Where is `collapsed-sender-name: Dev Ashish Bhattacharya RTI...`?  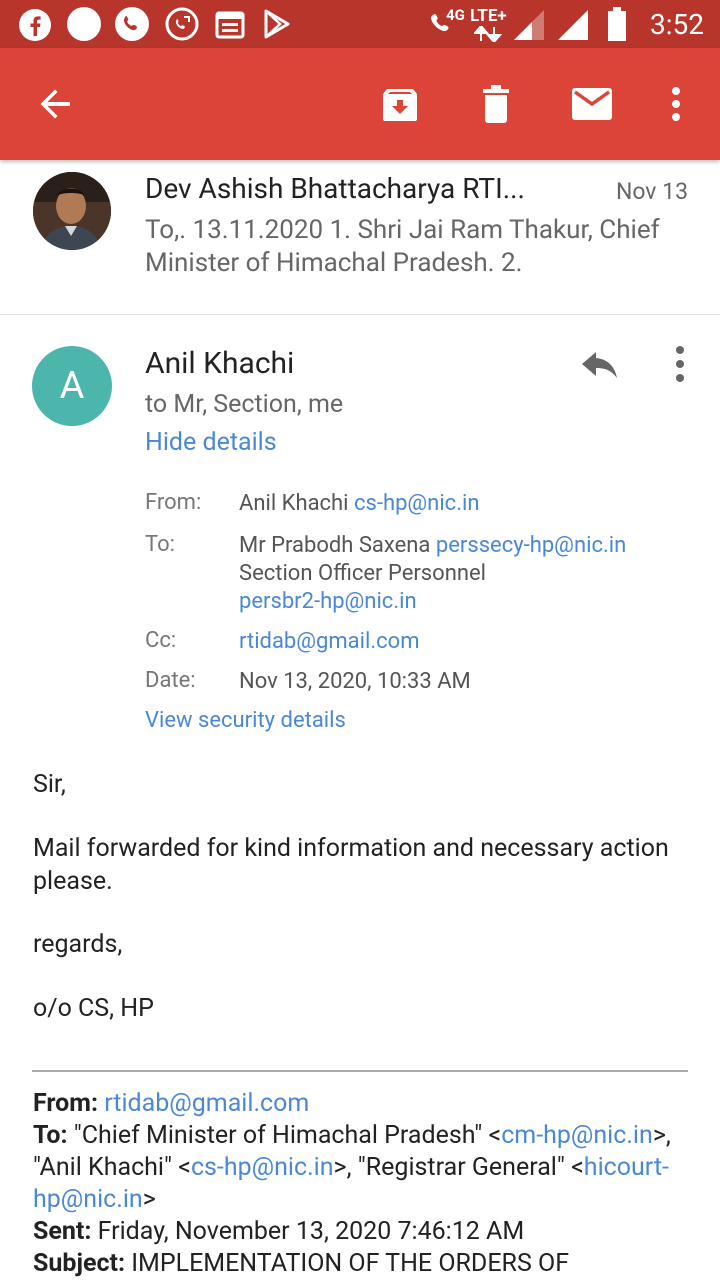 collapsed-sender-name: Dev Ashish Bhattacharya RTI... is located at coordinates (335, 188).